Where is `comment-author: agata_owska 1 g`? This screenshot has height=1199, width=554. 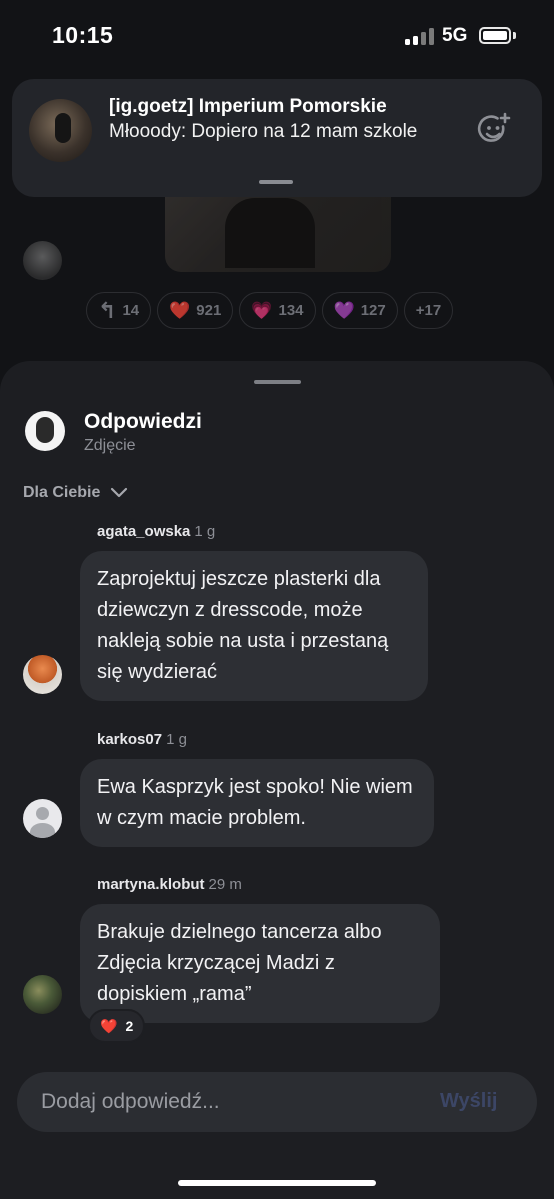
comment-author: agata_owska 1 g is located at coordinates (156, 531).